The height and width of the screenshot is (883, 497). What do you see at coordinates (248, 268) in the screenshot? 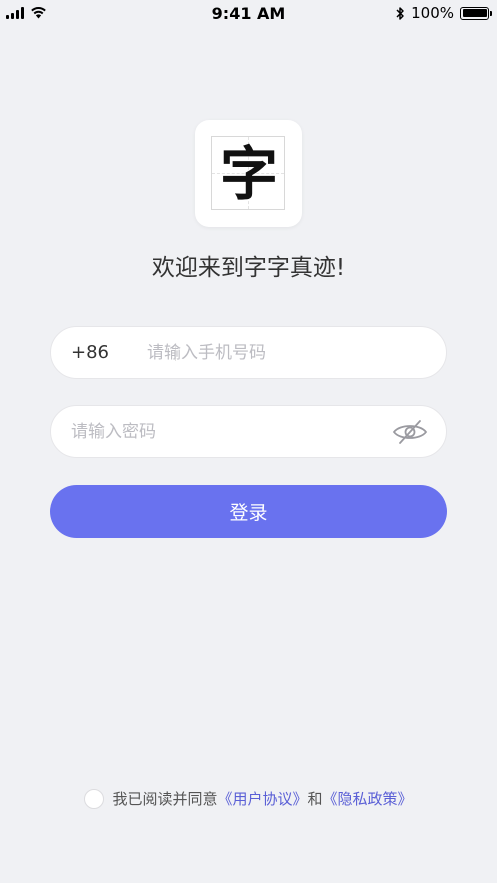
I see `welcome-title: 欢迎来到字字真迹!` at bounding box center [248, 268].